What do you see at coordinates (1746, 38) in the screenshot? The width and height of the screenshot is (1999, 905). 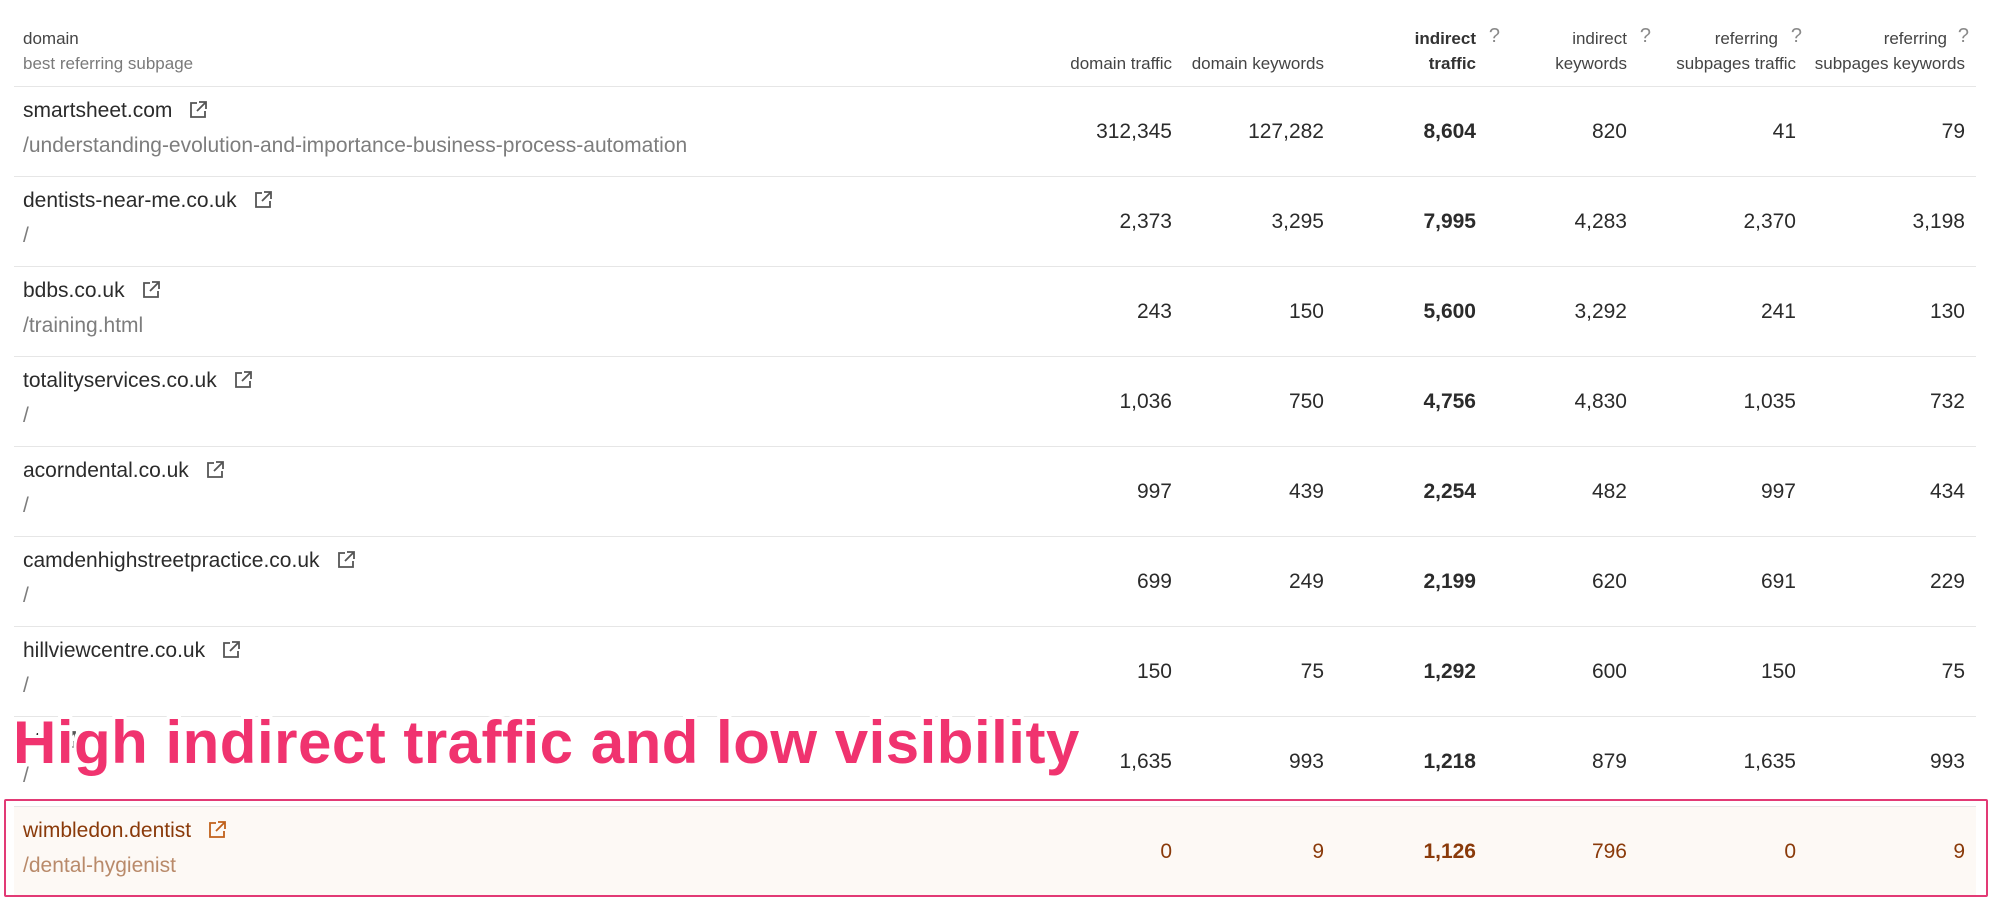 I see `ref-sub-traffic-label-1: referring` at bounding box center [1746, 38].